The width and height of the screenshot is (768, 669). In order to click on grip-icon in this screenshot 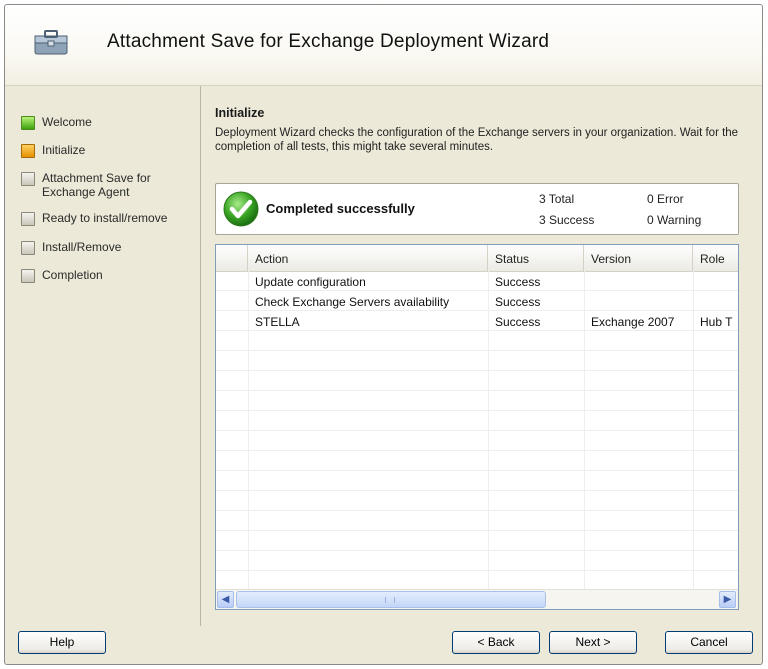, I will do `click(390, 600)`.